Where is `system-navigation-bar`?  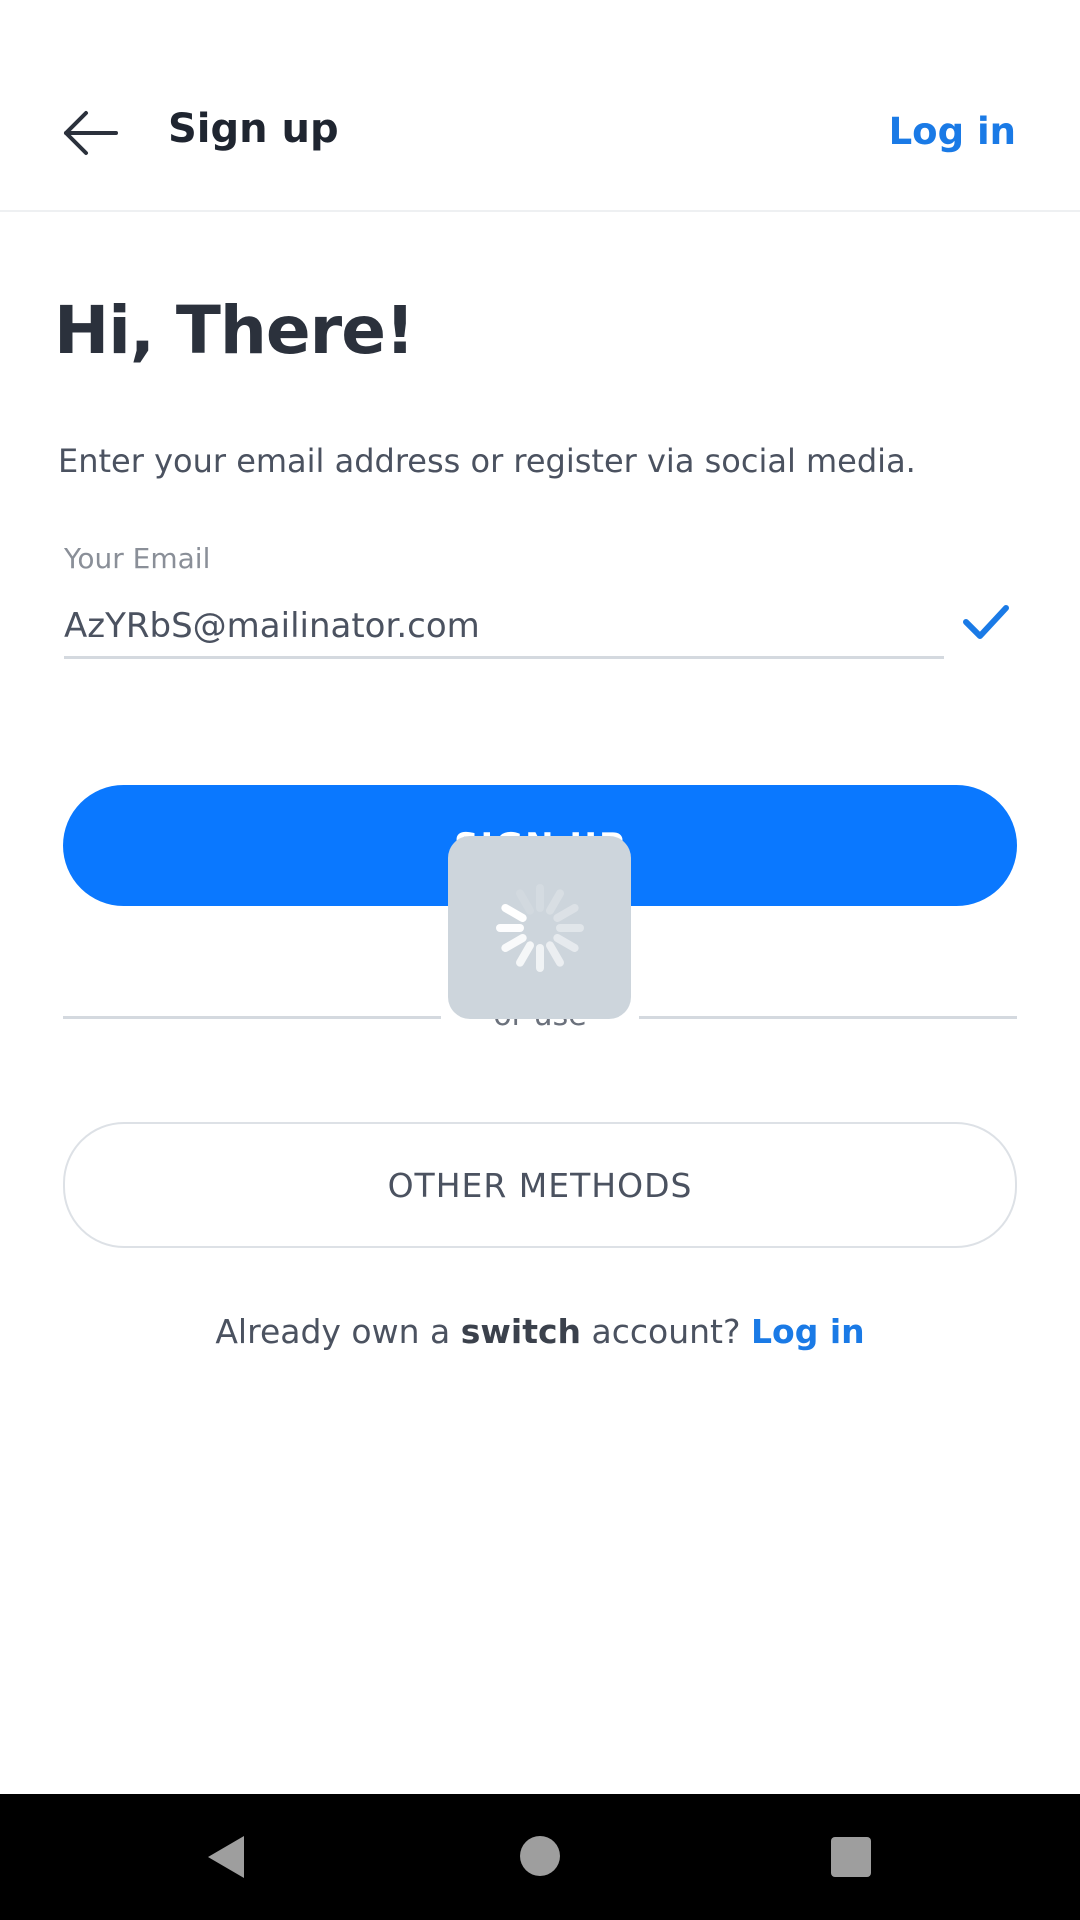 system-navigation-bar is located at coordinates (540, 1857).